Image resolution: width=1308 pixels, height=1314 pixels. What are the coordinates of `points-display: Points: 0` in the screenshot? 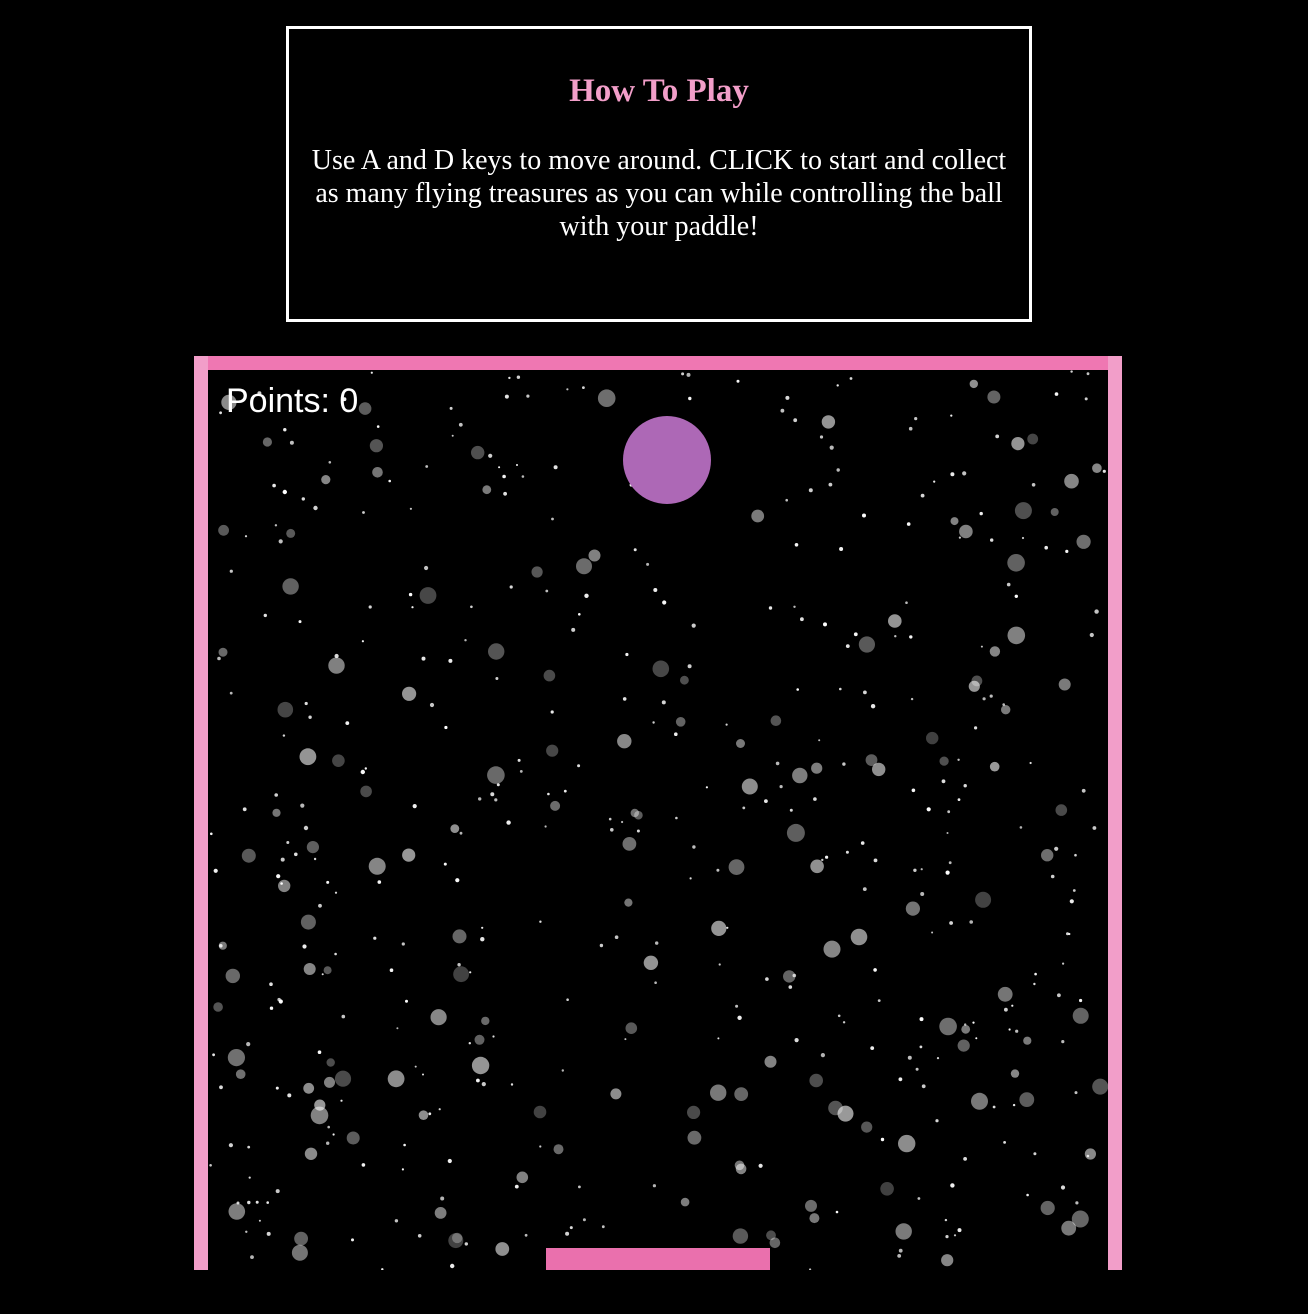 It's located at (292, 401).